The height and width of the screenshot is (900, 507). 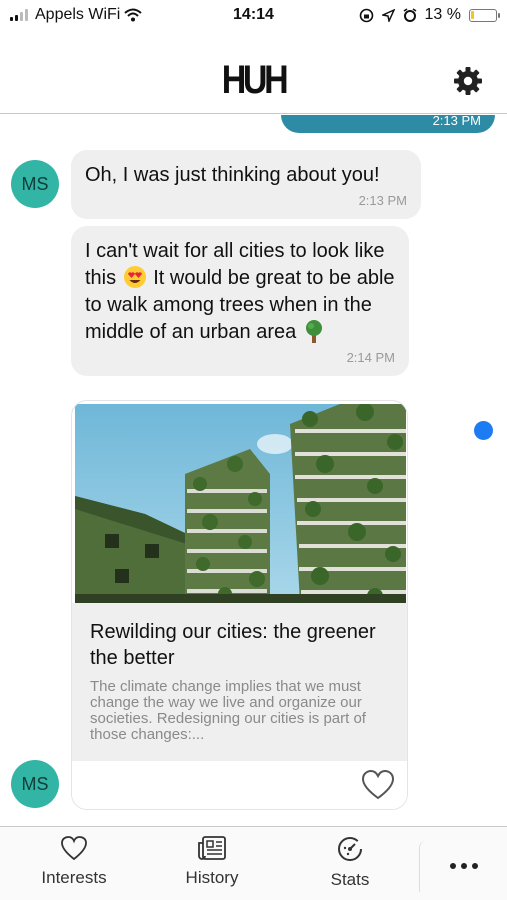 What do you see at coordinates (212, 877) in the screenshot?
I see `tab-label: History` at bounding box center [212, 877].